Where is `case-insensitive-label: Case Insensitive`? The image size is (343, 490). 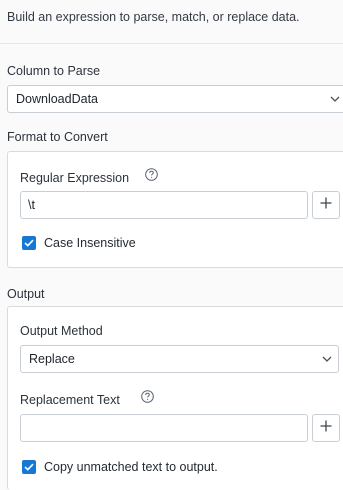
case-insensitive-label: Case Insensitive is located at coordinates (90, 243).